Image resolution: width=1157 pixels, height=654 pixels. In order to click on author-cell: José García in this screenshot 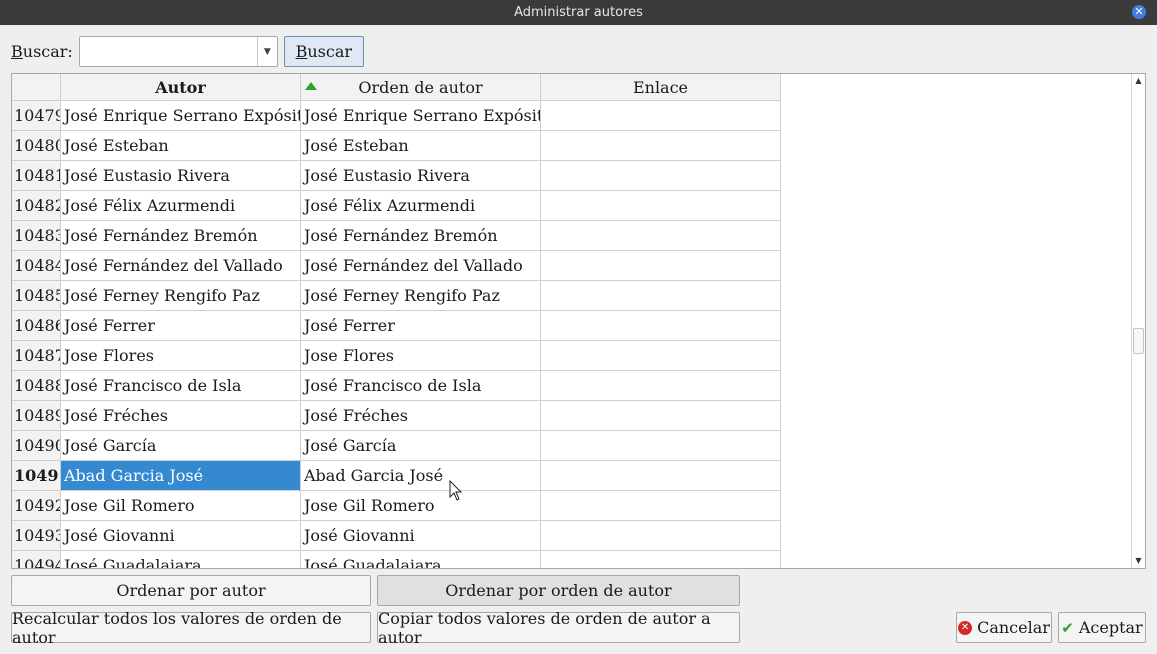, I will do `click(181, 446)`.